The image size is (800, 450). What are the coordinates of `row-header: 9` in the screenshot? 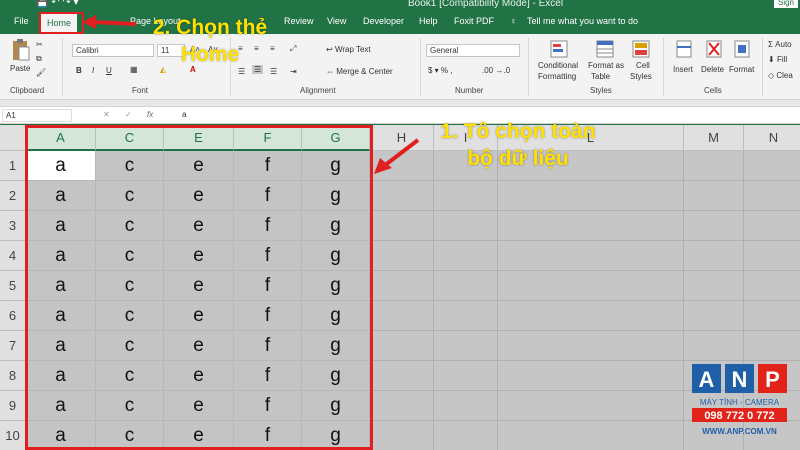 It's located at (13, 406).